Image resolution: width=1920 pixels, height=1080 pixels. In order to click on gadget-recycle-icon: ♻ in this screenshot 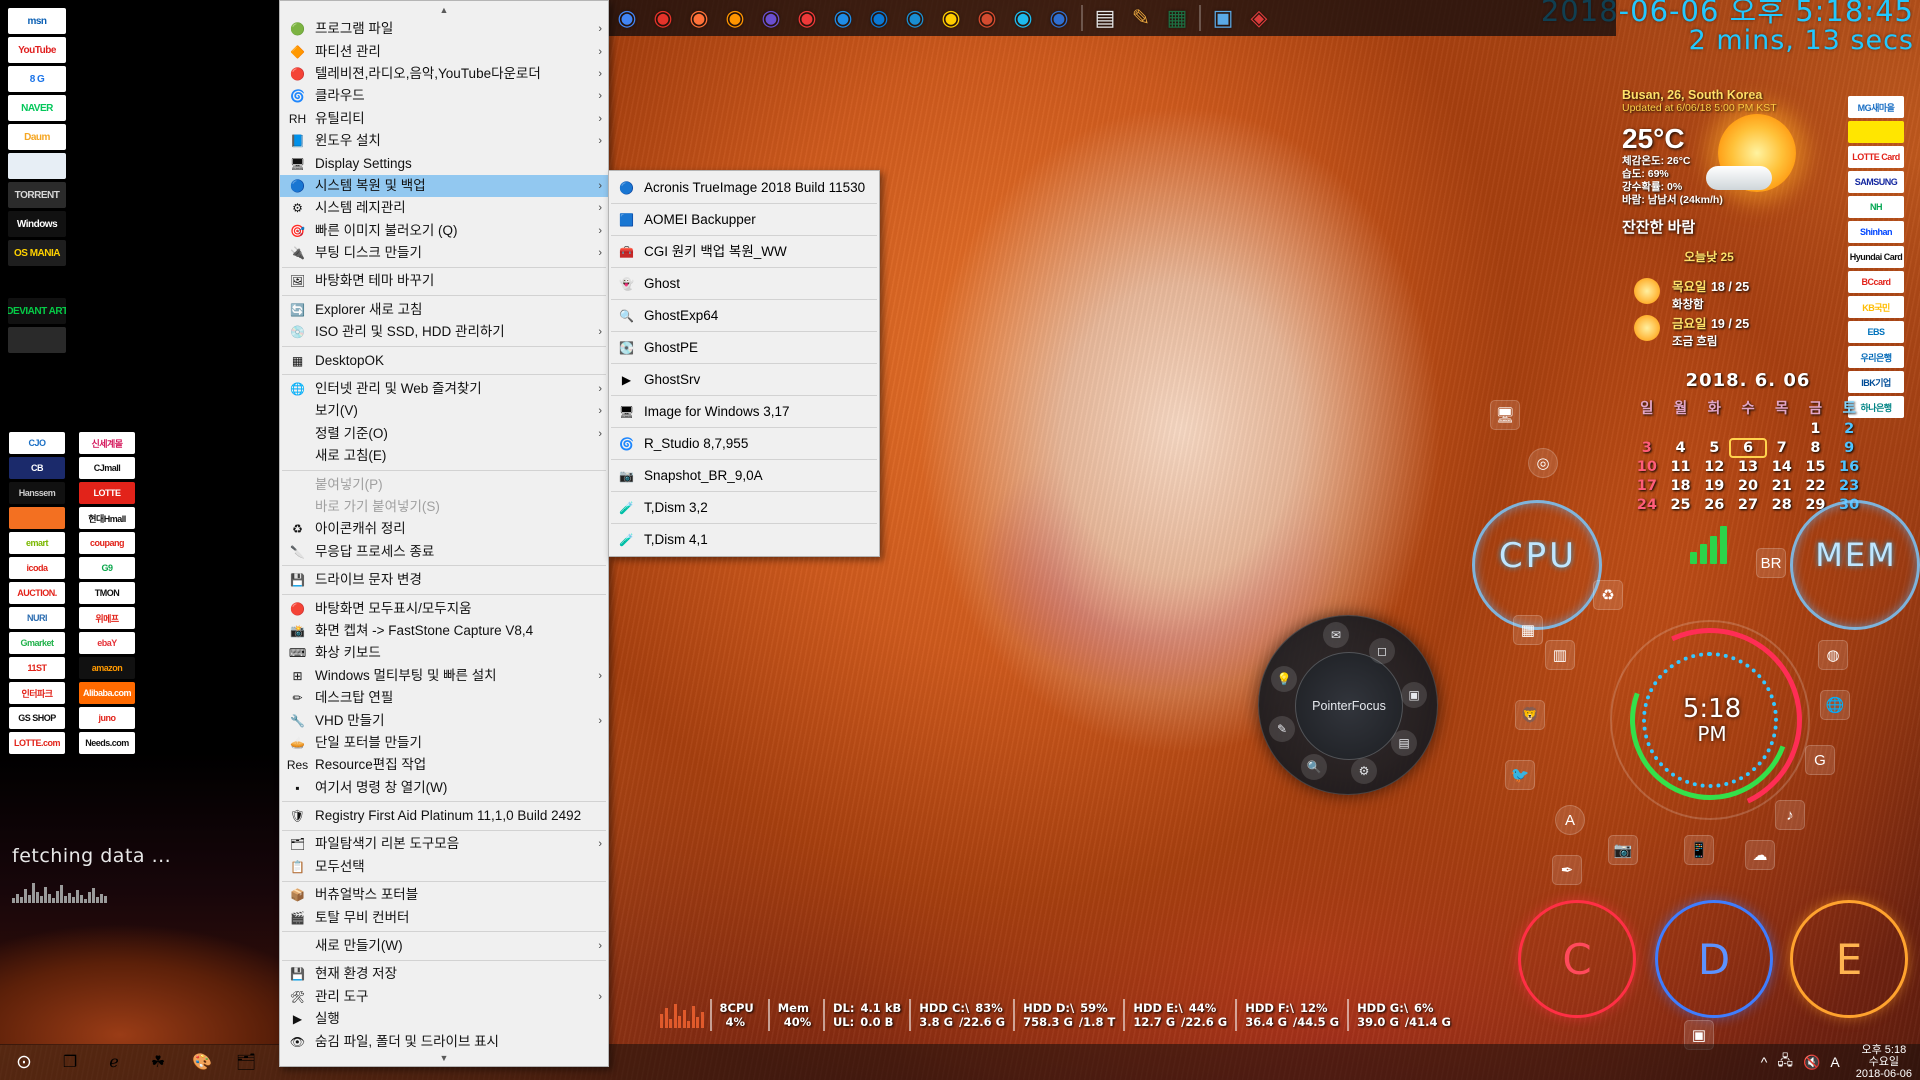, I will do `click(1608, 595)`.